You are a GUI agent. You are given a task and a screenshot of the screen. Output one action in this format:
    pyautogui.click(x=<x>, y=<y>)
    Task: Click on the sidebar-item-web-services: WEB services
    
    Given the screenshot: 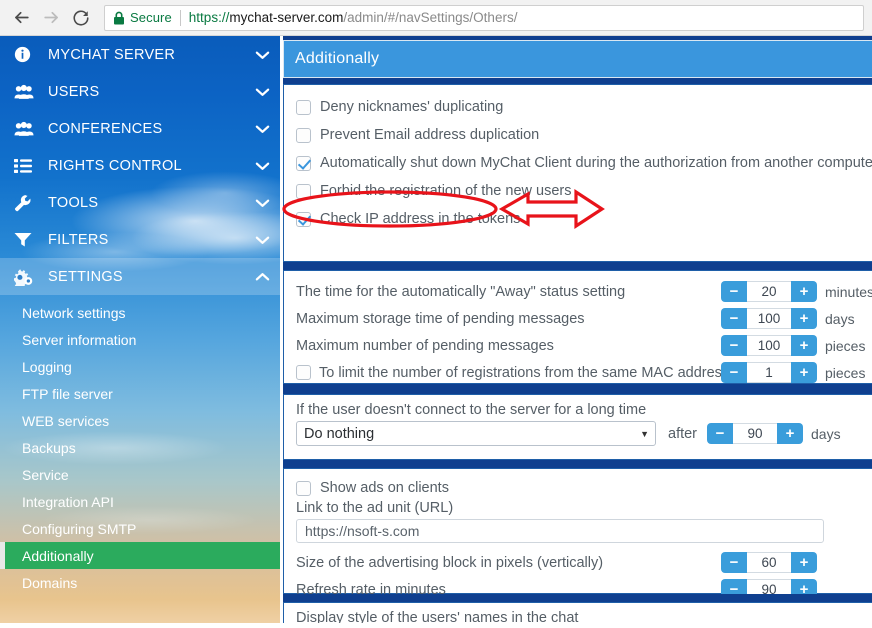 What is the action you would take?
    pyautogui.click(x=140, y=420)
    